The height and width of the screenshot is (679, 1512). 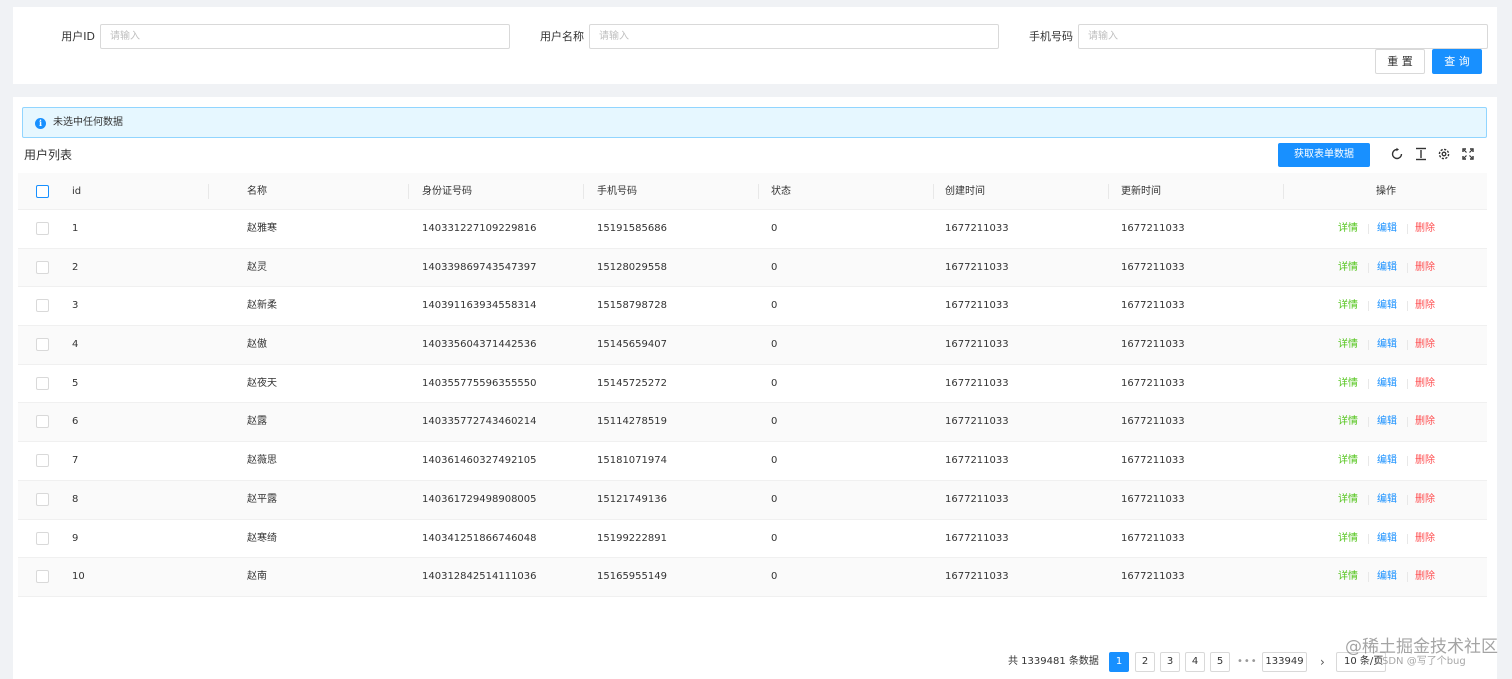 What do you see at coordinates (632, 383) in the screenshot?
I see `cell-phone: 15145725272` at bounding box center [632, 383].